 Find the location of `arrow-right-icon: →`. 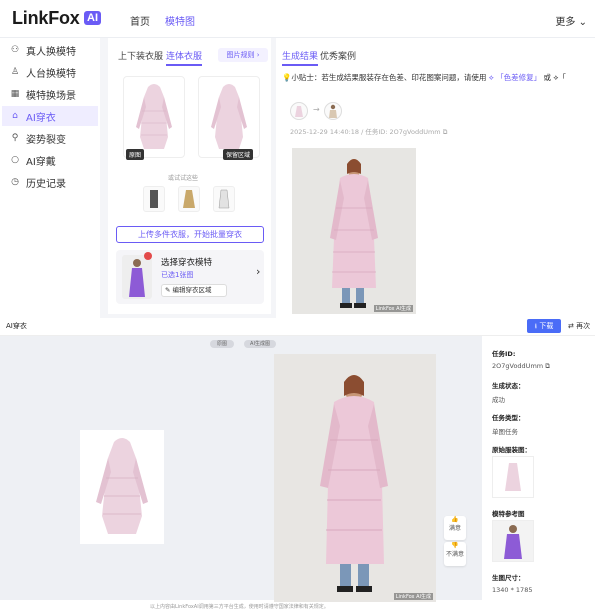

arrow-right-icon: → is located at coordinates (316, 109).